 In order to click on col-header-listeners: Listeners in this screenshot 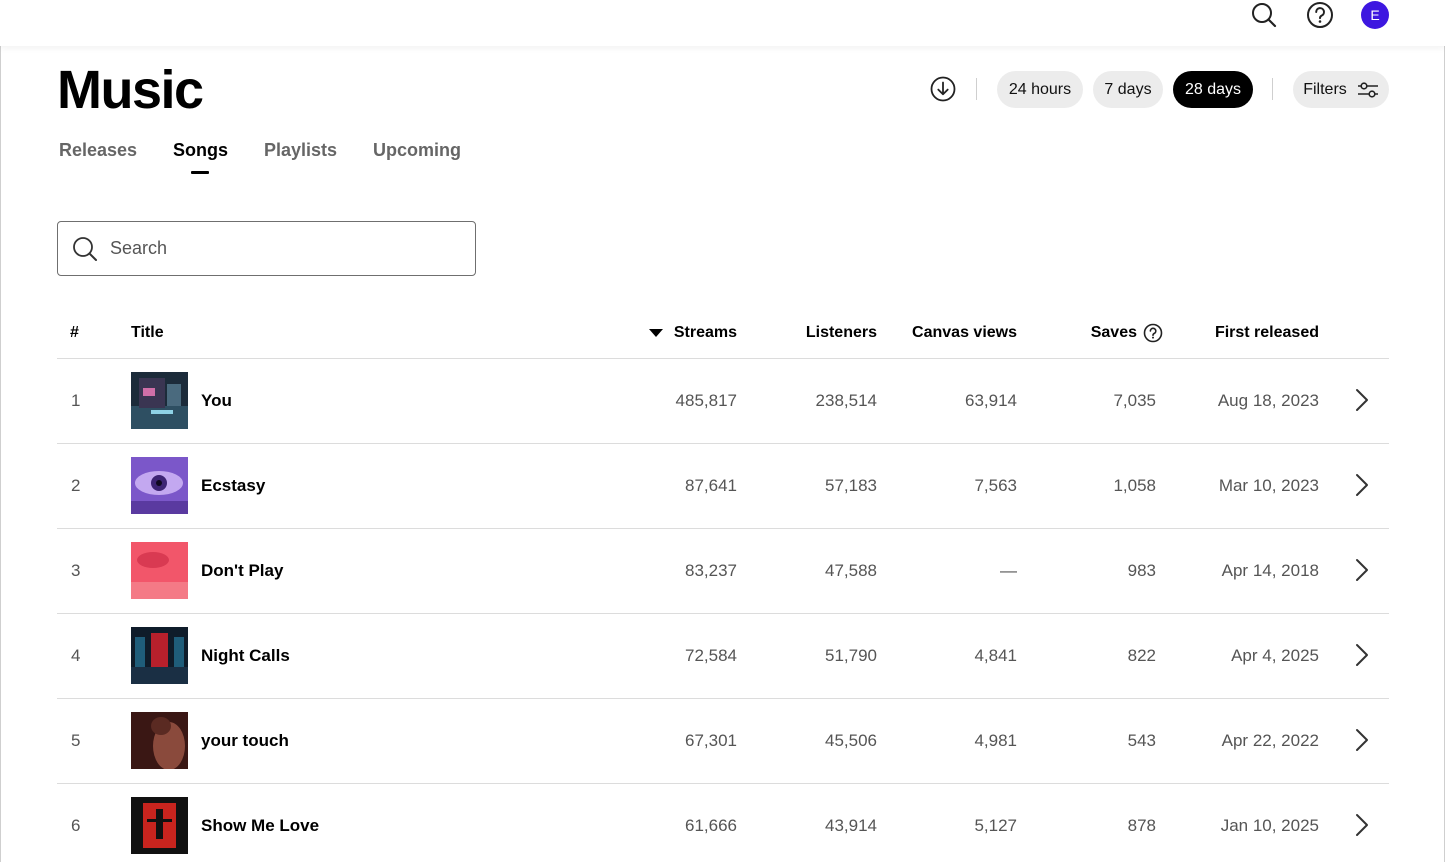, I will do `click(828, 333)`.